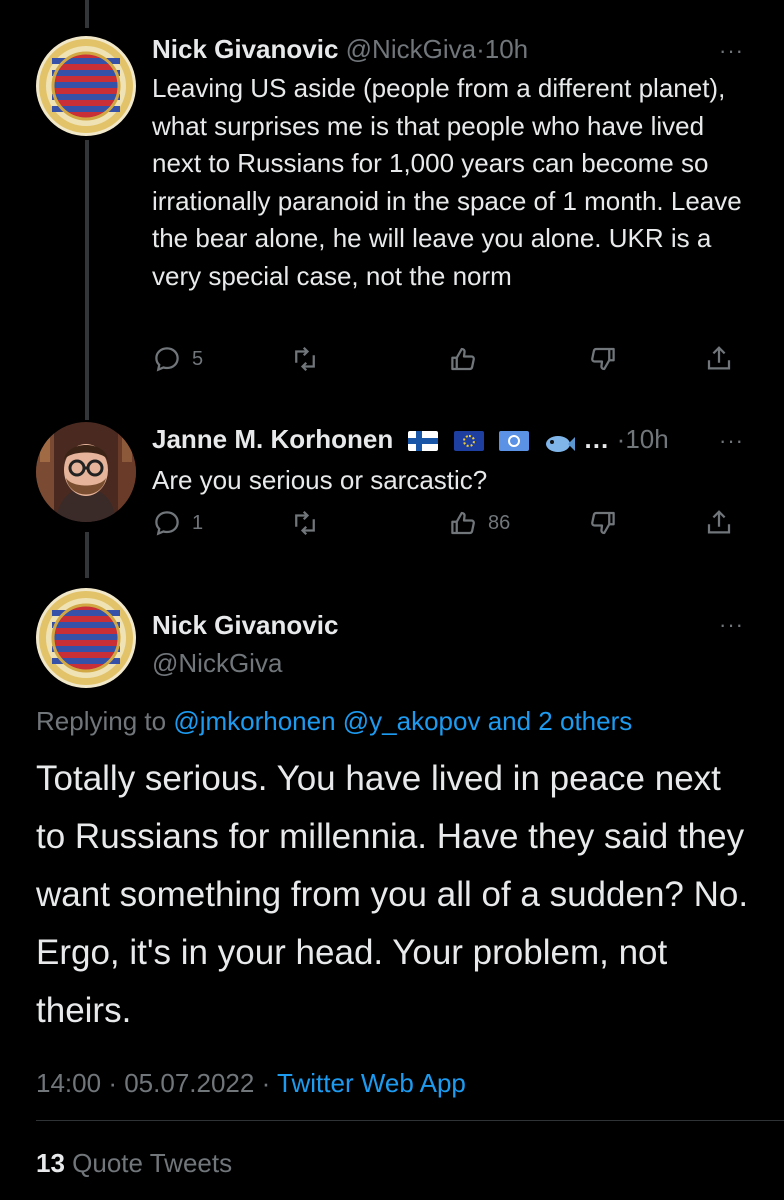 The height and width of the screenshot is (1200, 784). I want to click on tweet2-dislike-button, so click(603, 523).